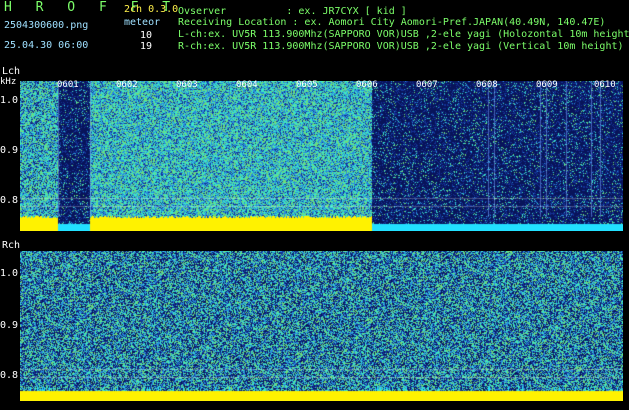 This screenshot has width=629, height=410. Describe the element at coordinates (9, 325) in the screenshot. I see `rch-ytick-0.9: 0.9` at that location.